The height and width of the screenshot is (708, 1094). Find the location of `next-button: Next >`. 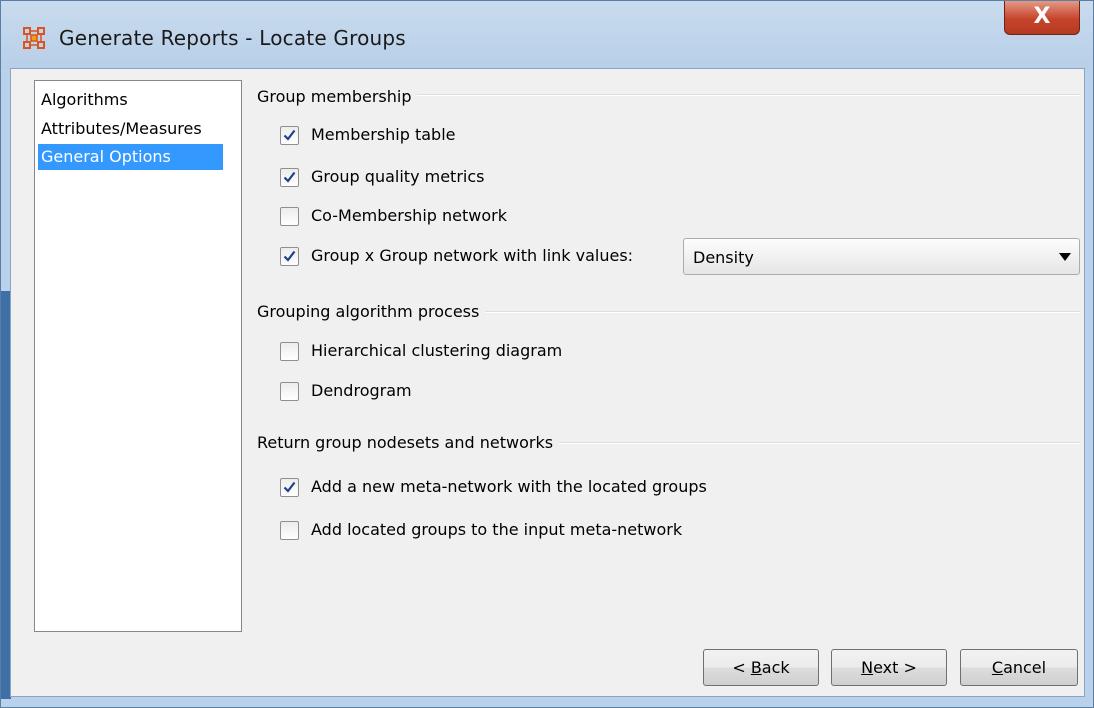

next-button: Next > is located at coordinates (889, 667).